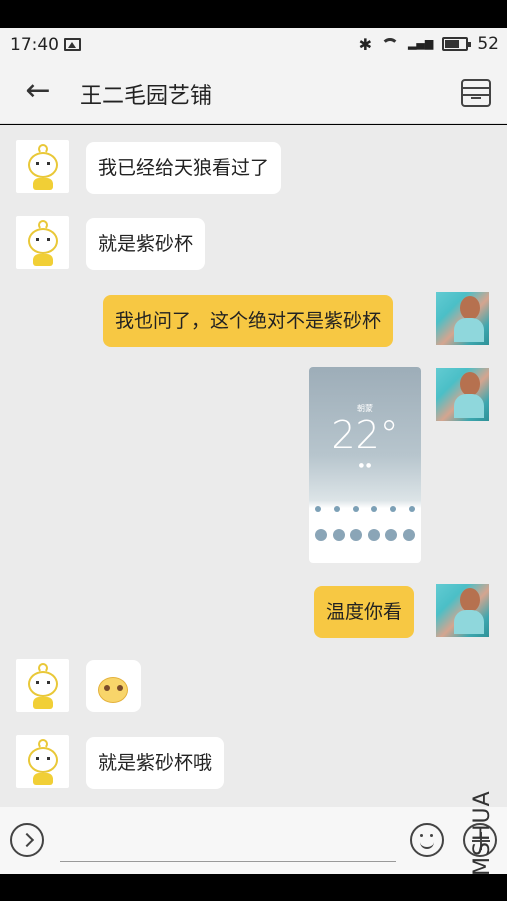 Image resolution: width=507 pixels, height=901 pixels. What do you see at coordinates (34, 45) in the screenshot?
I see `status-time: 17:40` at bounding box center [34, 45].